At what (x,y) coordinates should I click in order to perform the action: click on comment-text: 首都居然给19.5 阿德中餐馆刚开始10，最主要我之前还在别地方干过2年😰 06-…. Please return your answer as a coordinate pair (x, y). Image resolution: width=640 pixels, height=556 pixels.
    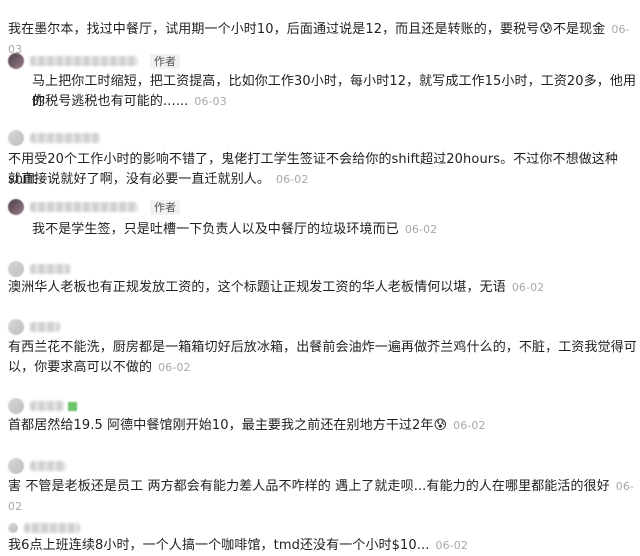
    Looking at the image, I should click on (247, 426).